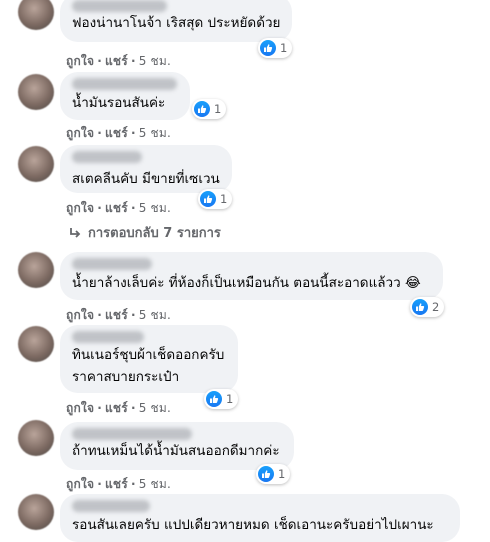 The width and height of the screenshot is (490, 542). Describe the element at coordinates (176, 451) in the screenshot. I see `comment-text: ถ้าทนเหม็นได้น้ำมันสนออกดีมากค่ะ` at that location.